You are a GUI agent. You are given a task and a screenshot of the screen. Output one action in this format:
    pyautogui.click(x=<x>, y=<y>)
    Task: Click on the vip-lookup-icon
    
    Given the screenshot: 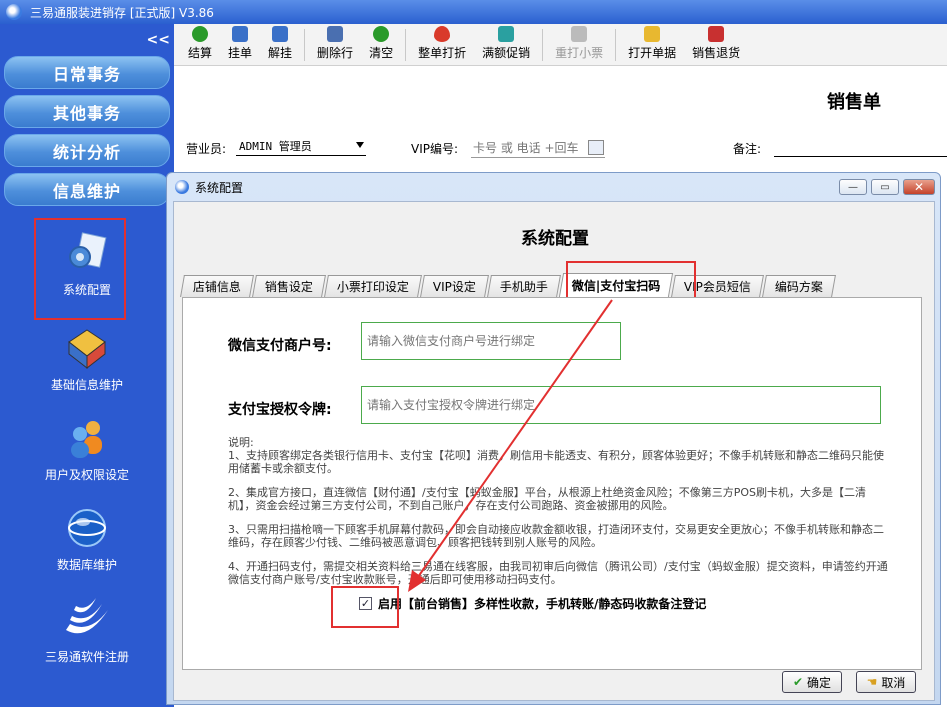 What is the action you would take?
    pyautogui.click(x=596, y=147)
    